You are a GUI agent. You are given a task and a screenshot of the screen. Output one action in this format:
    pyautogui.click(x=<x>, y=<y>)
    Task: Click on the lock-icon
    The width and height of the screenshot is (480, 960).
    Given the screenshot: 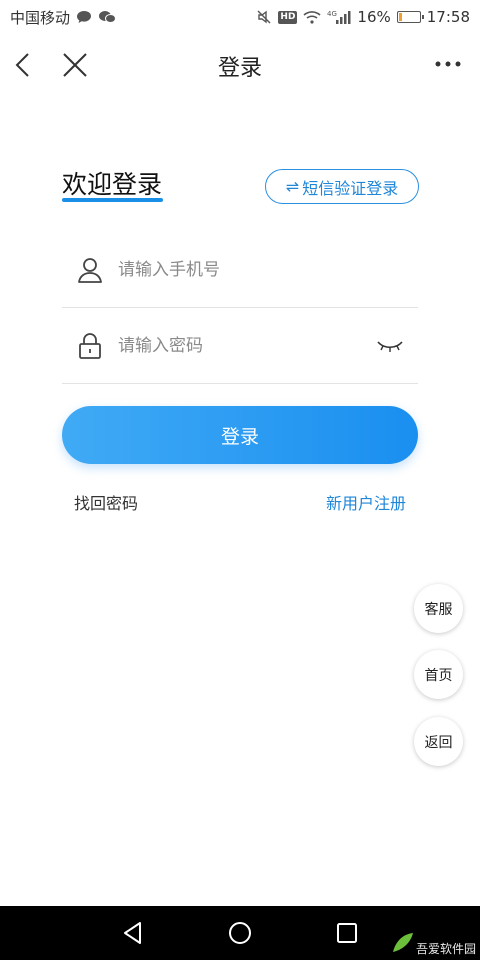 What is the action you would take?
    pyautogui.click(x=90, y=346)
    